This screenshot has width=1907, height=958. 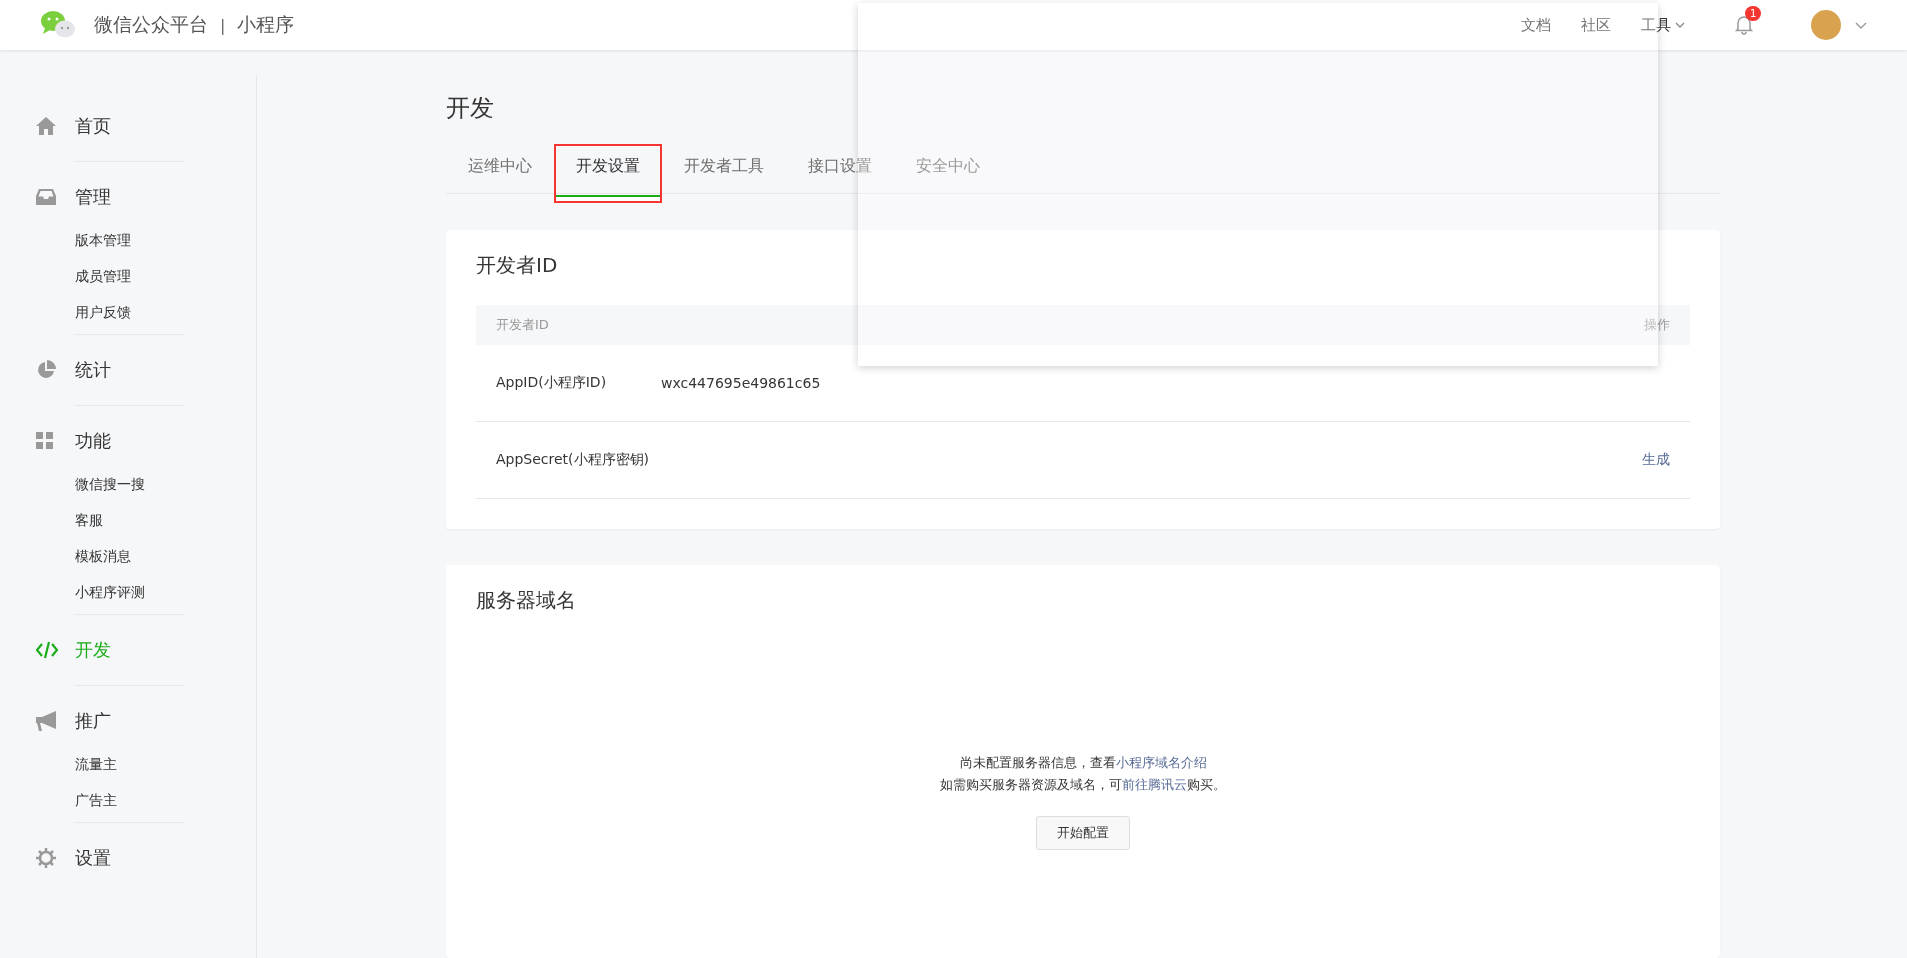 I want to click on sidebar-subitem: 小程序评测, so click(x=146, y=592).